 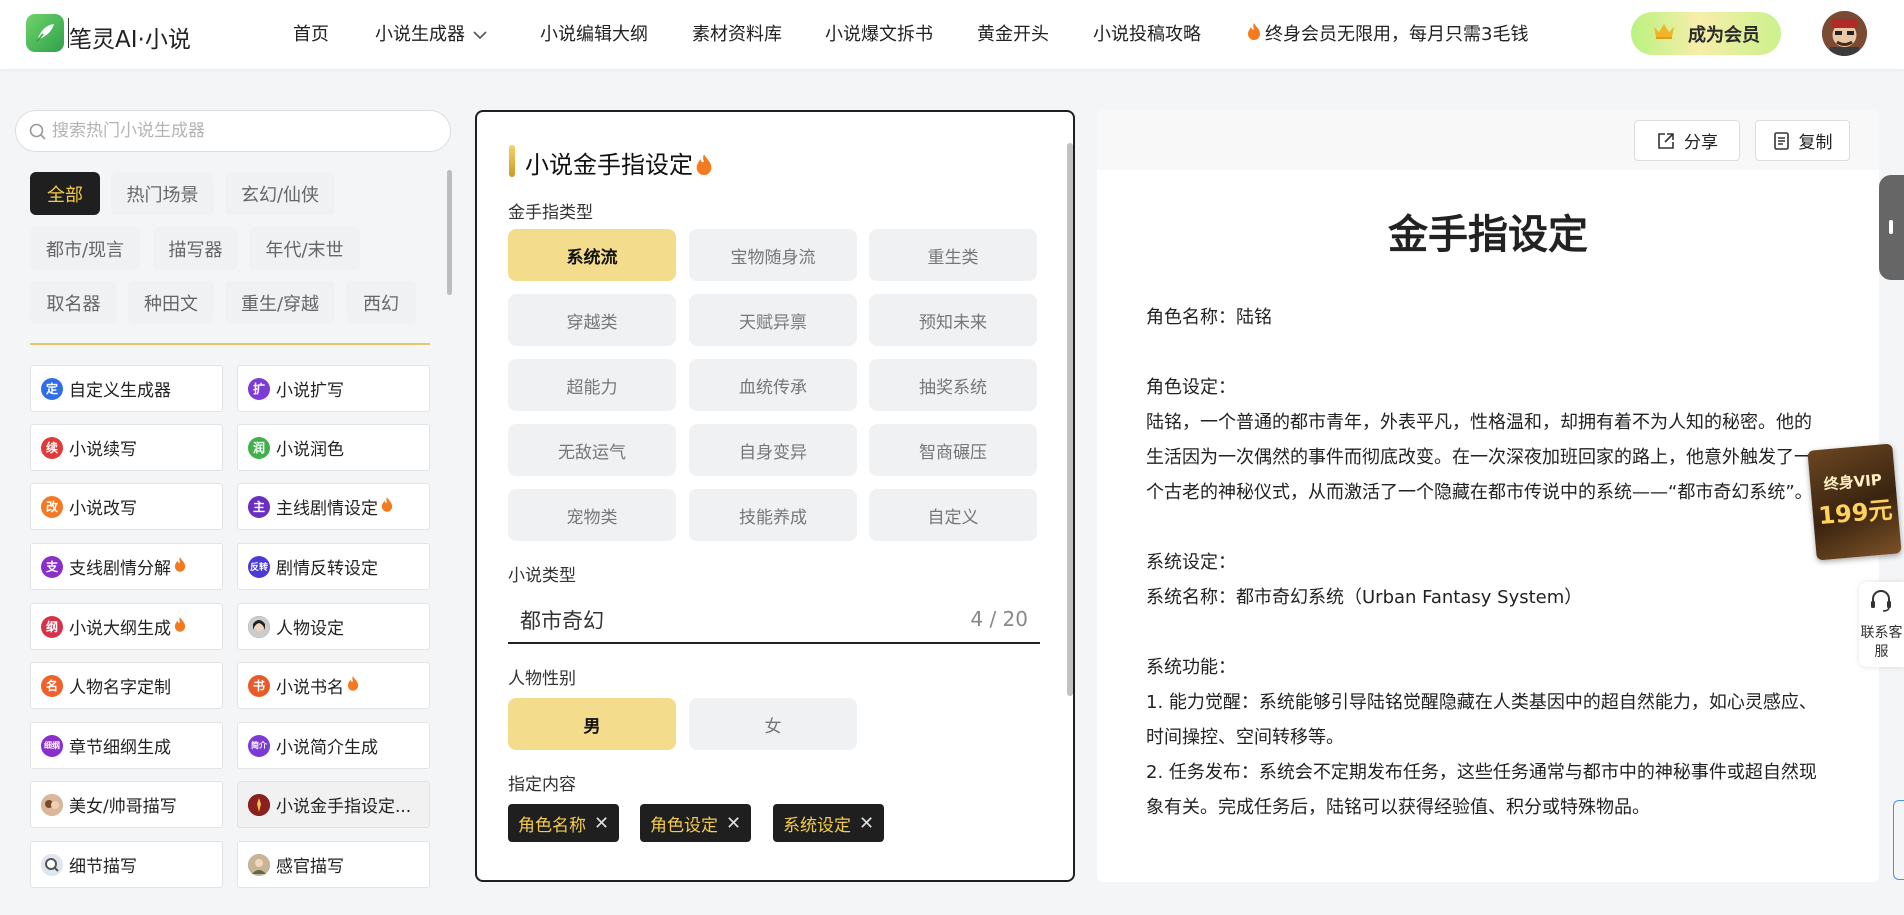 What do you see at coordinates (594, 35) in the screenshot?
I see `nav-outline: 小说编辑大纲` at bounding box center [594, 35].